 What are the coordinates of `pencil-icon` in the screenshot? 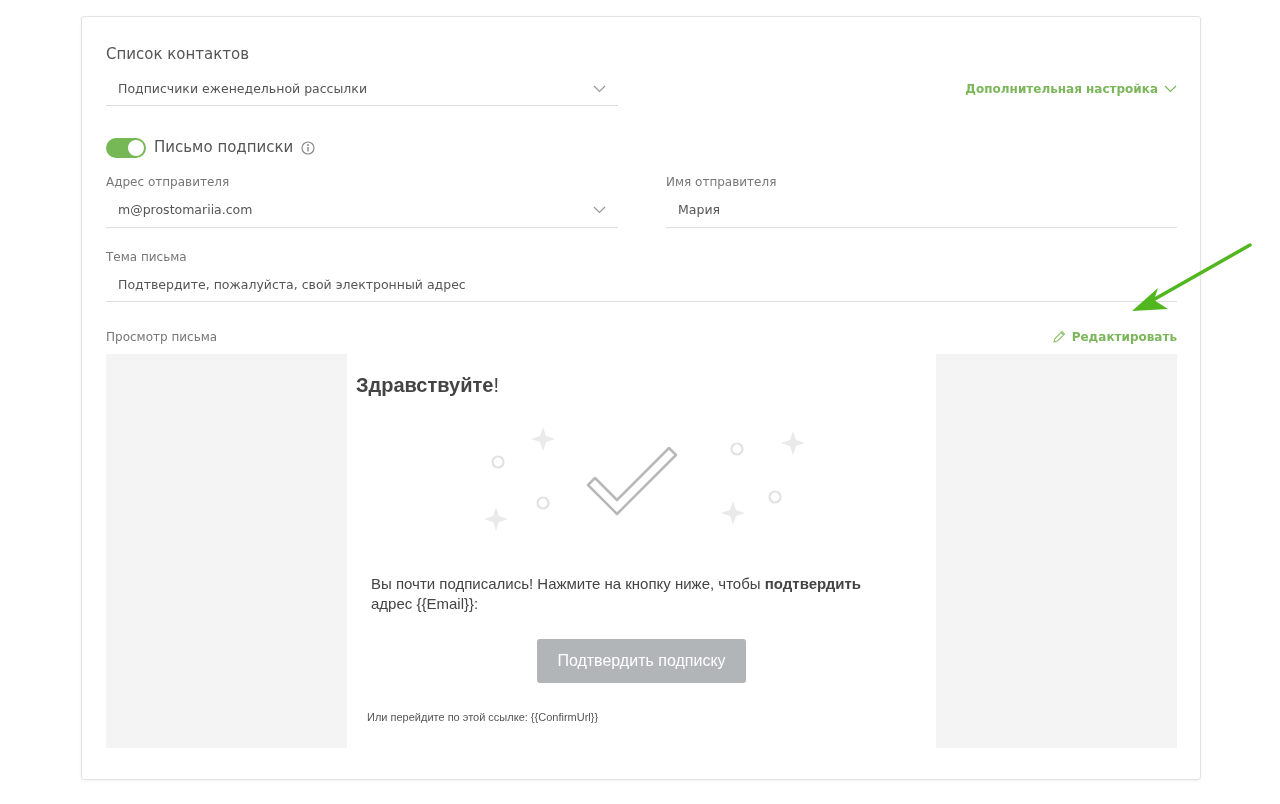 It's located at (1058, 337).